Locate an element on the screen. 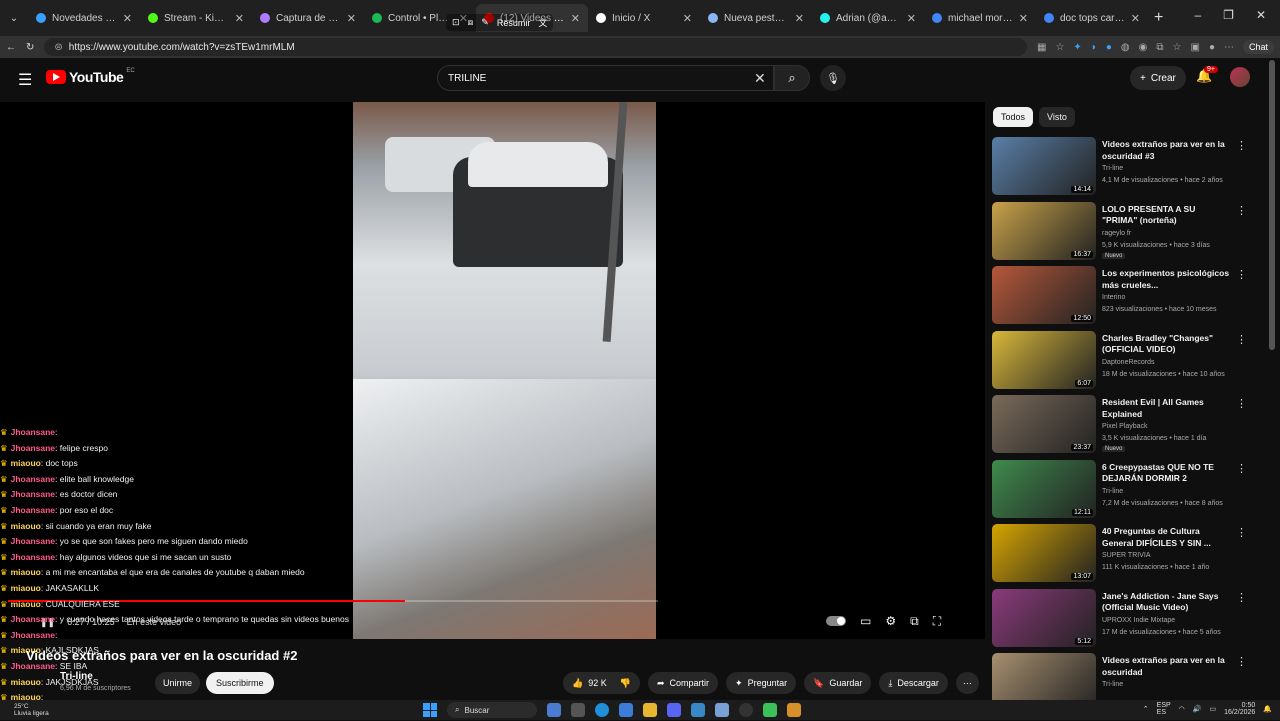 This screenshot has height=721, width=1280. download-button: ⤓ Descargar is located at coordinates (913, 683).